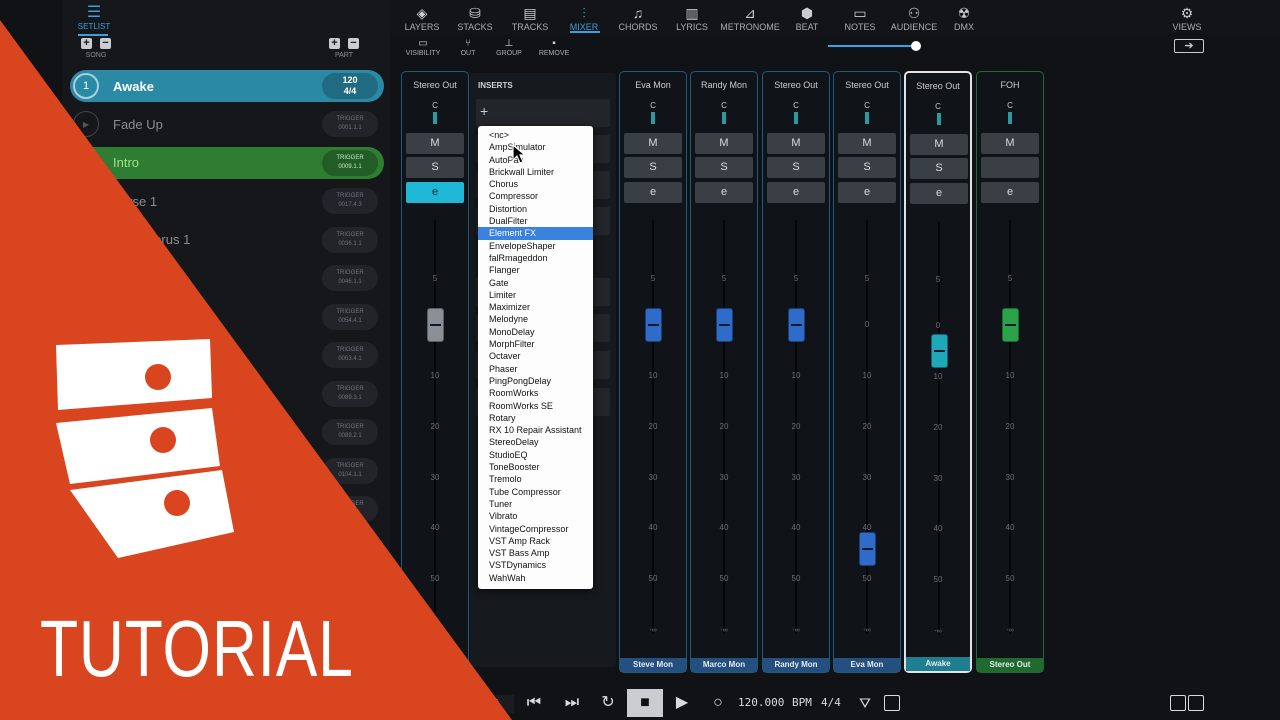 This screenshot has height=720, width=1280. What do you see at coordinates (105, 43) in the screenshot?
I see `remove-song-button: −` at bounding box center [105, 43].